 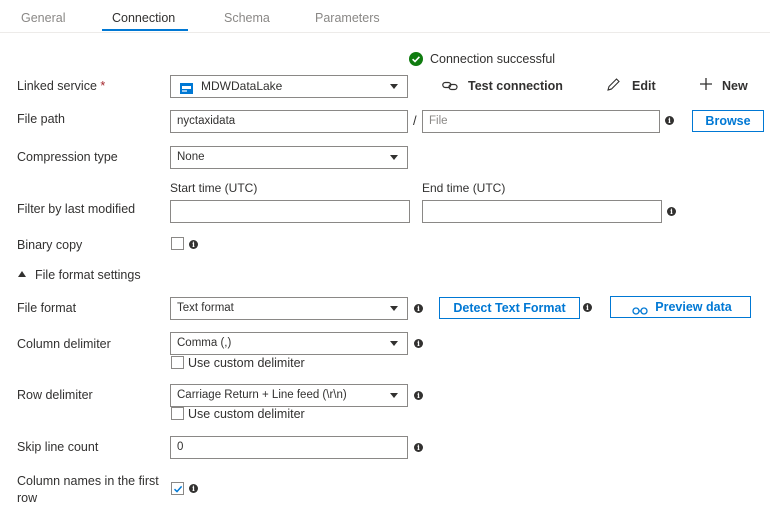 I want to click on file-format-settings-header: File format settings, so click(x=88, y=275).